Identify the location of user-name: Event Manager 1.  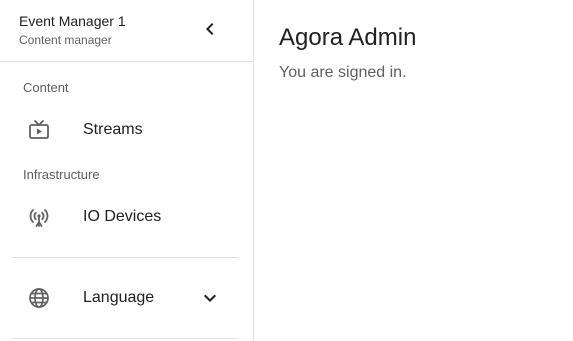
(72, 21).